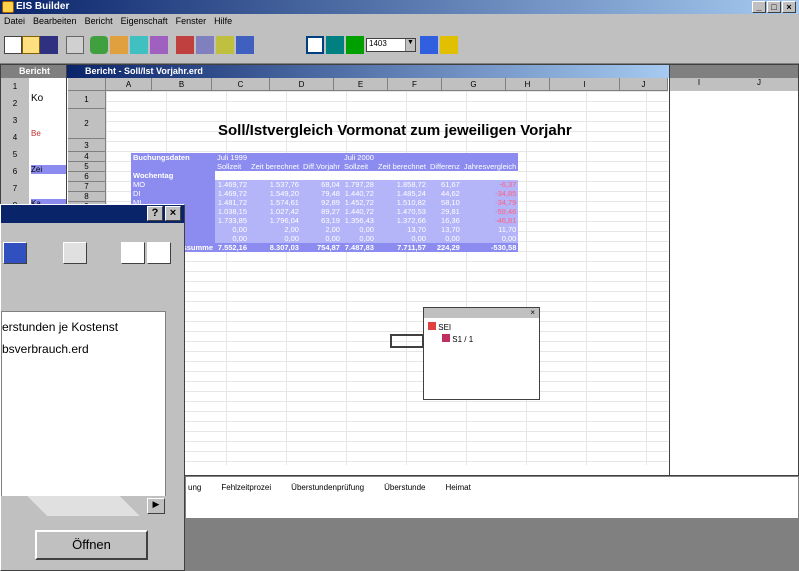  Describe the element at coordinates (429, 45) in the screenshot. I see `help-icon` at that location.